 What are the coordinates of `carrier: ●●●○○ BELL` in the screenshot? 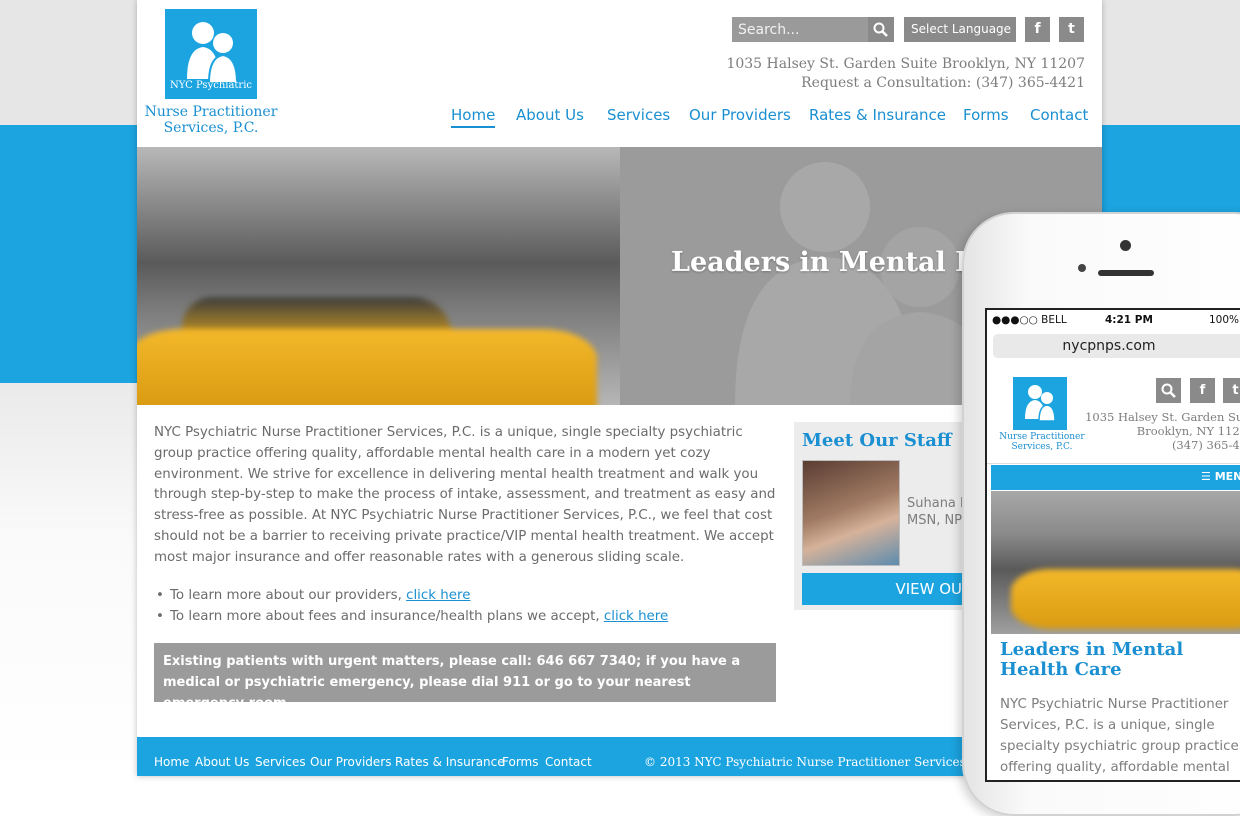 It's located at (1029, 320).